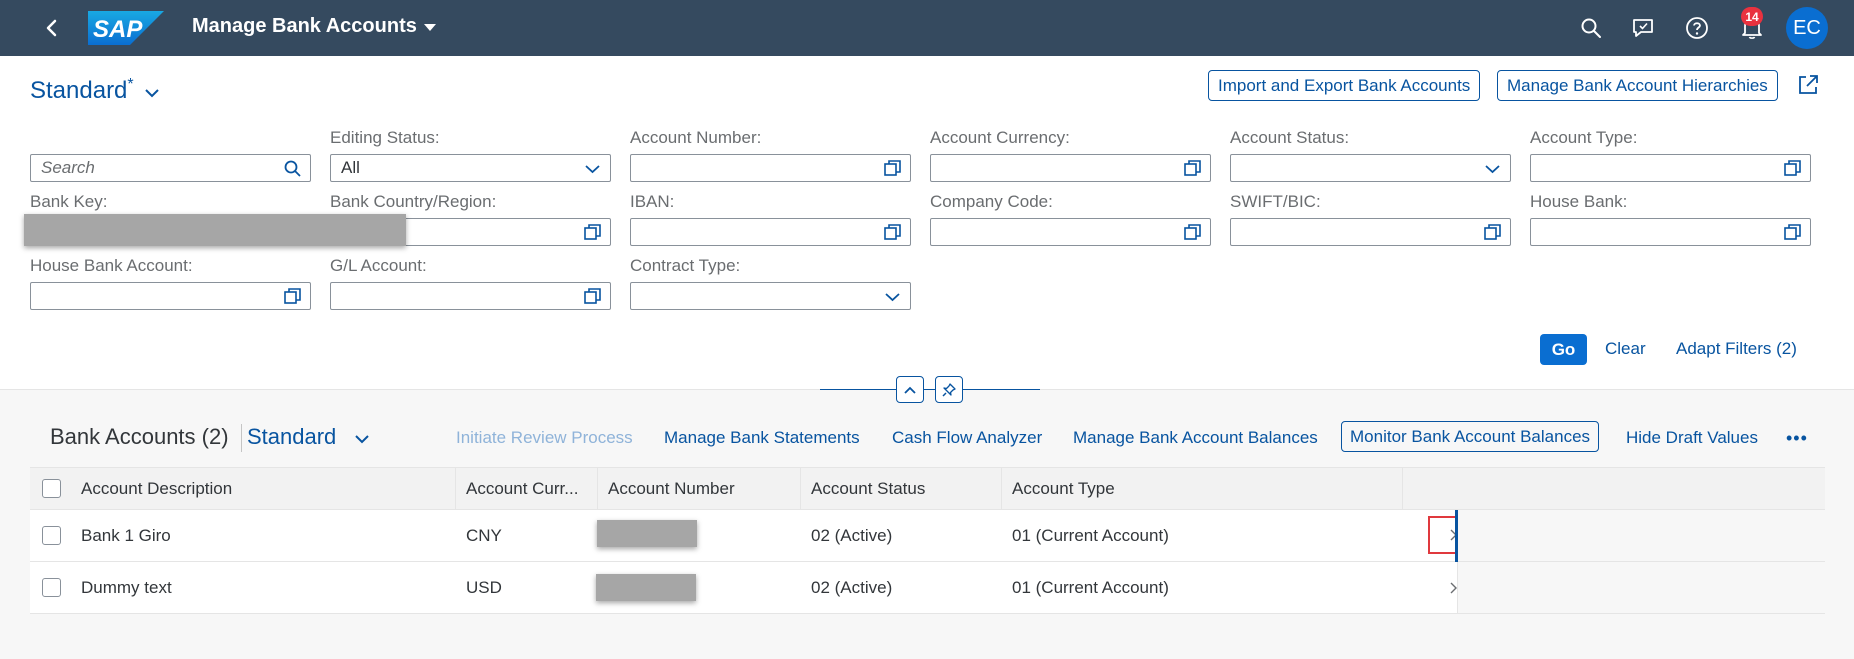  Describe the element at coordinates (1063, 488) in the screenshot. I see `column-header-type: Account Type` at that location.